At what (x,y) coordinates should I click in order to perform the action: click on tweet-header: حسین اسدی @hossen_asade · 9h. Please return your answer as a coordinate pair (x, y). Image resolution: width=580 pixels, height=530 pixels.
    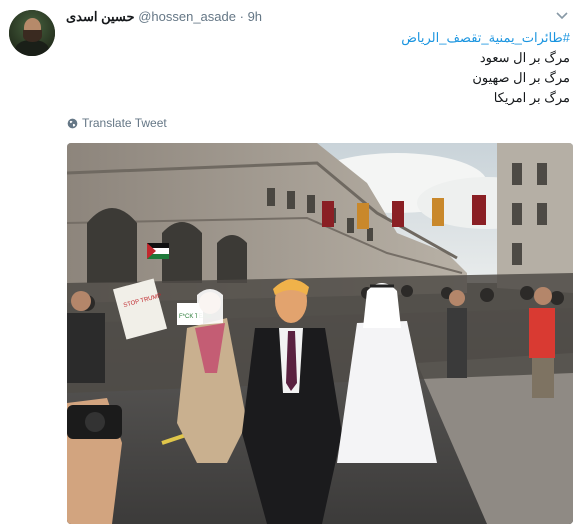
    Looking at the image, I should click on (164, 17).